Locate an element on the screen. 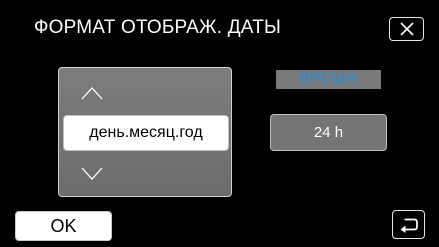 The image size is (439, 247). chevron-up-icon is located at coordinates (92, 93).